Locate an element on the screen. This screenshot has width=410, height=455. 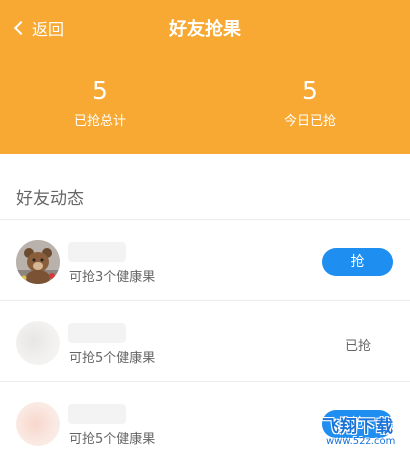
teddy-bear-icon is located at coordinates (38, 262).